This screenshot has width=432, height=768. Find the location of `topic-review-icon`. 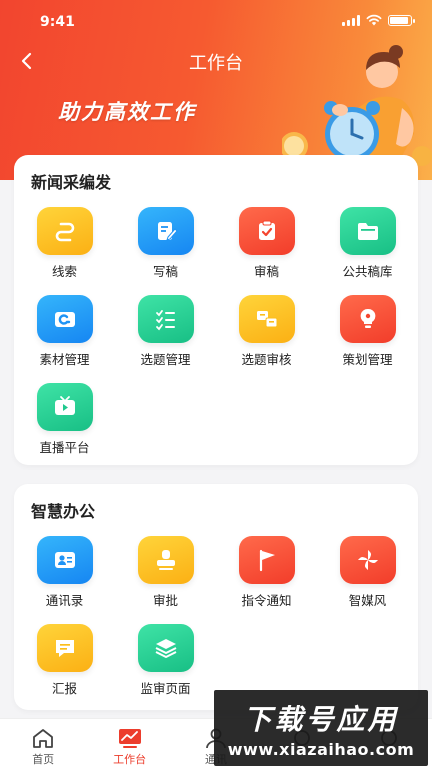

topic-review-icon is located at coordinates (266, 319).